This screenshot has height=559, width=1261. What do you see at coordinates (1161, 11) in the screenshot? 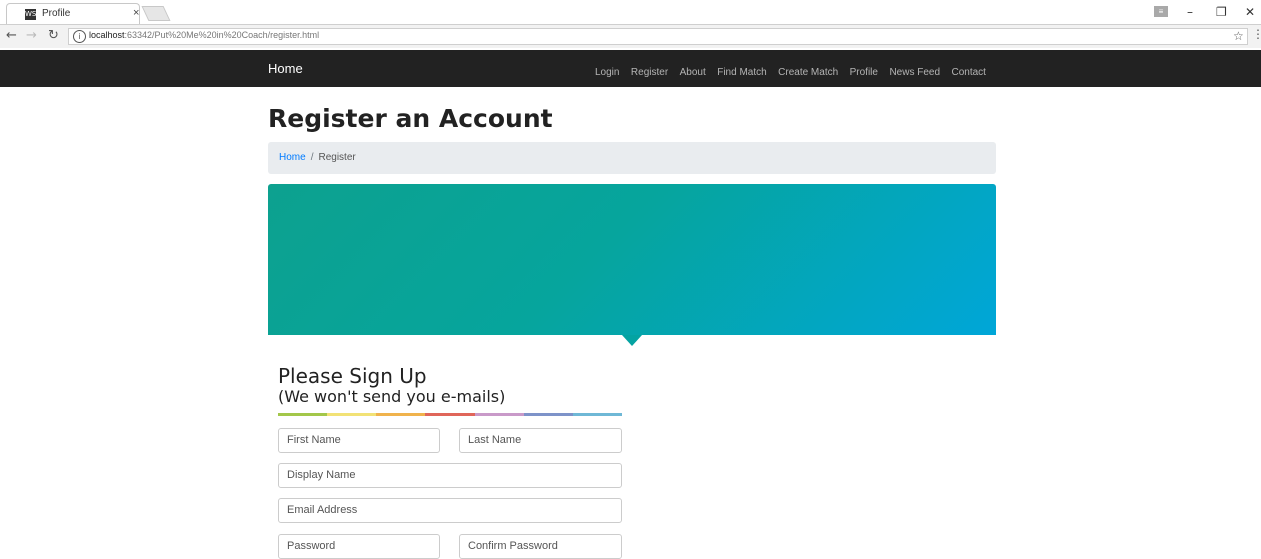
I see `user-profile-icon: ≡` at bounding box center [1161, 11].